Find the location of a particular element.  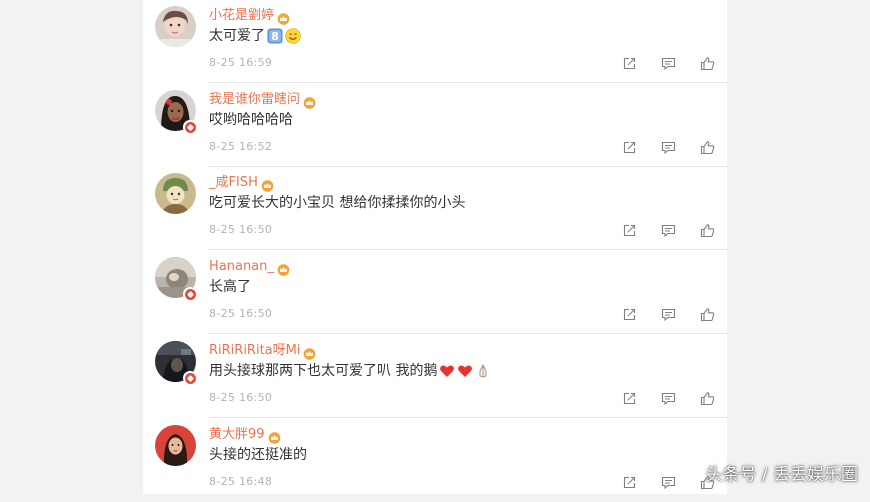

comment-time: 8-25 16:52 is located at coordinates (241, 146).